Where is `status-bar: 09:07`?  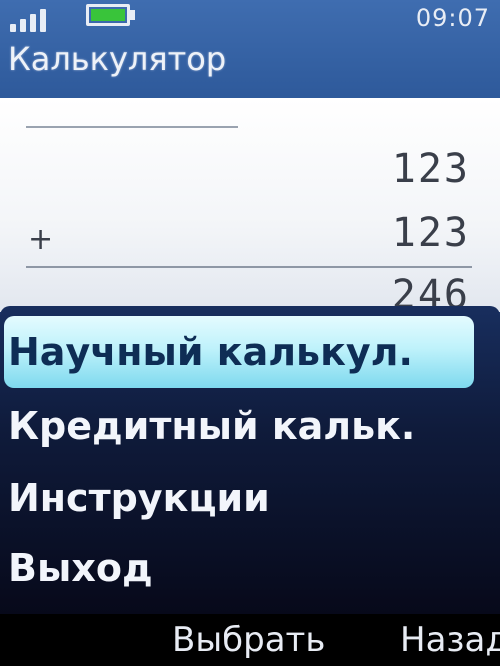 status-bar: 09:07 is located at coordinates (250, 19).